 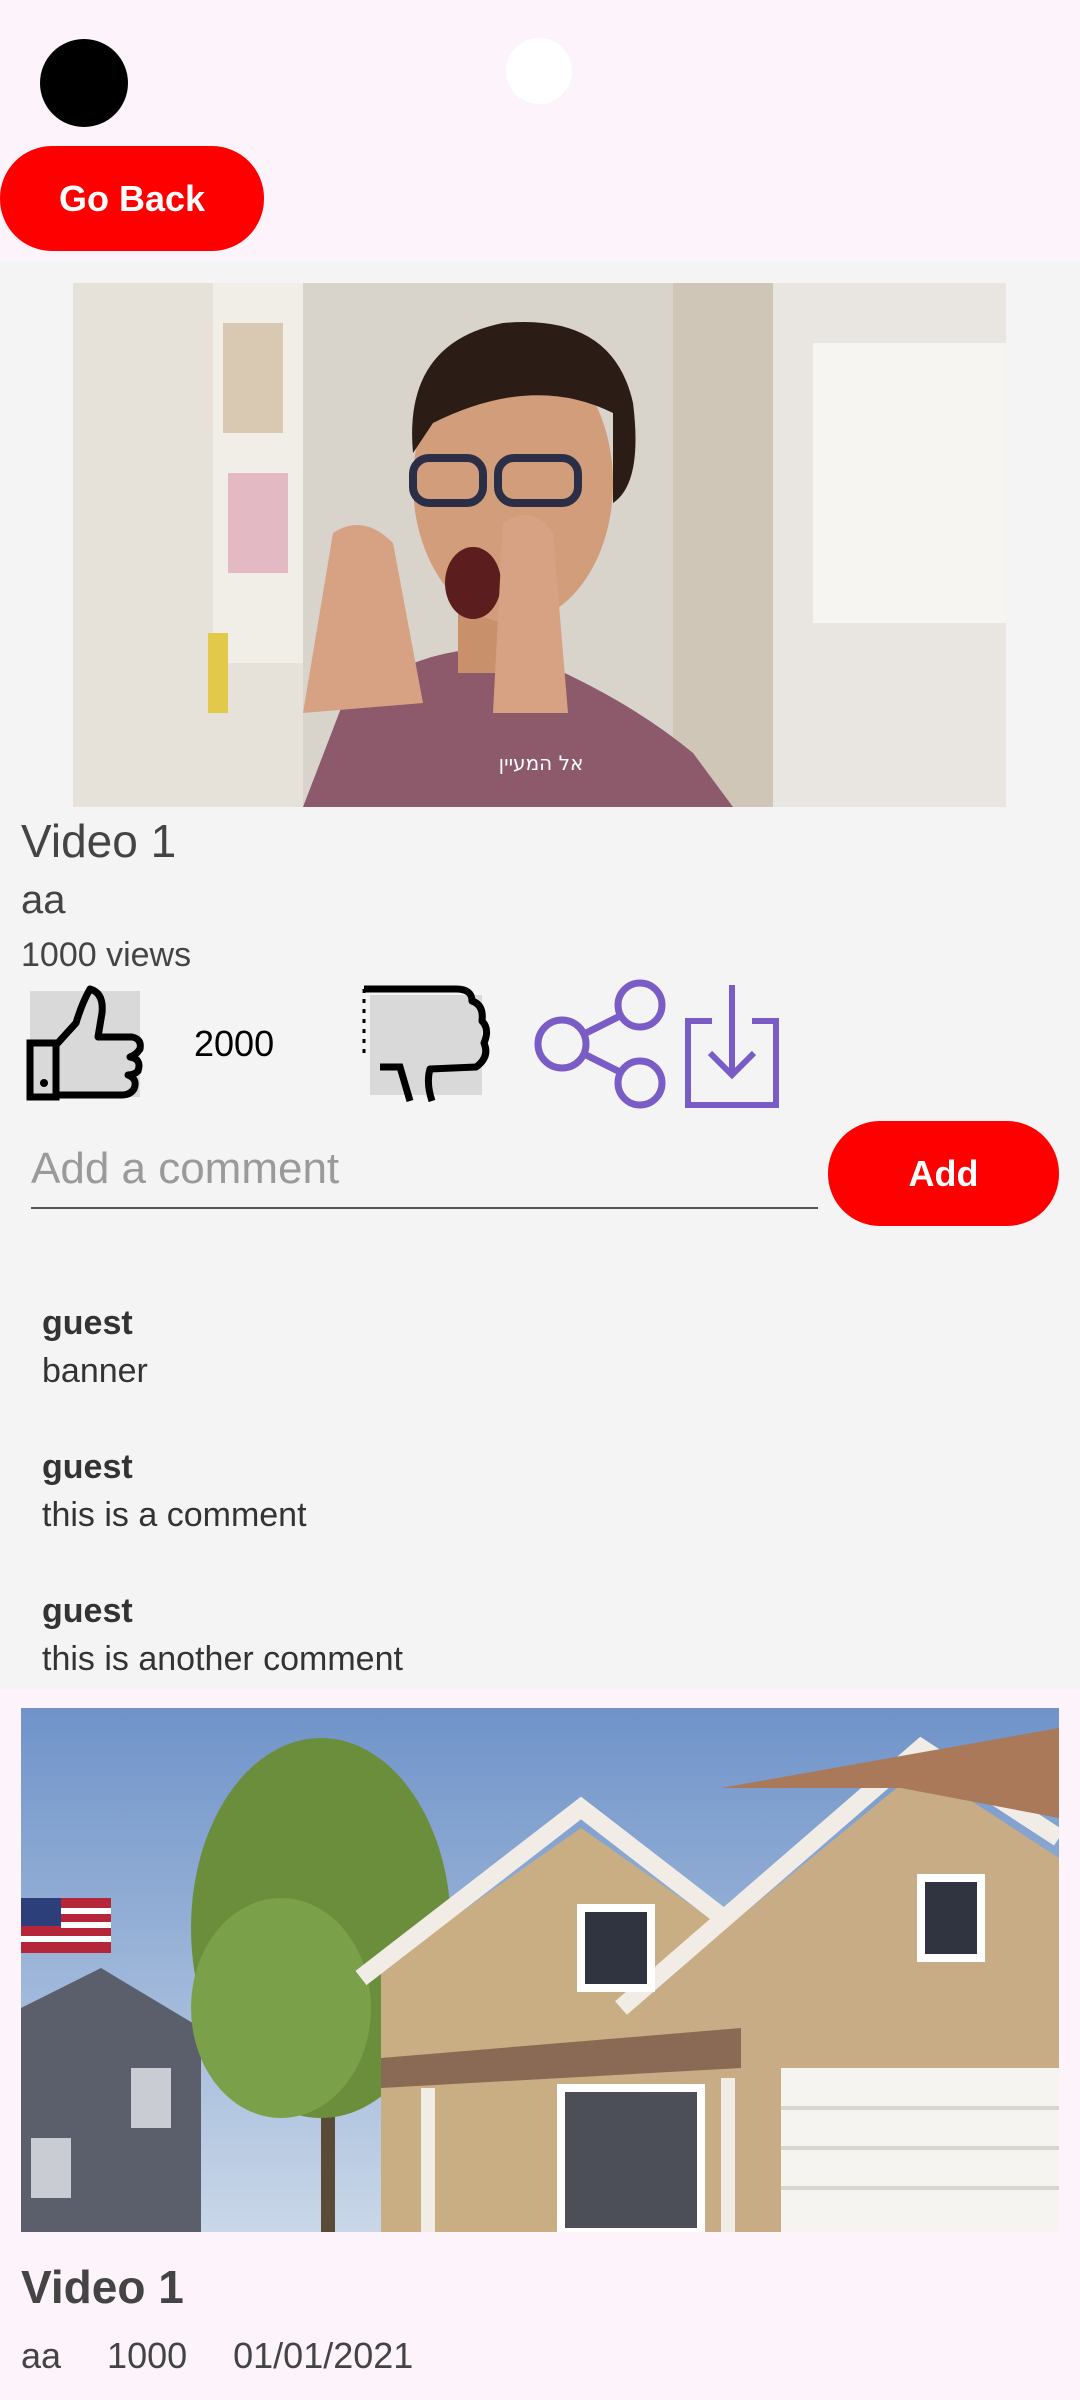 I want to click on thumbs-down-icon, so click(x=426, y=1044).